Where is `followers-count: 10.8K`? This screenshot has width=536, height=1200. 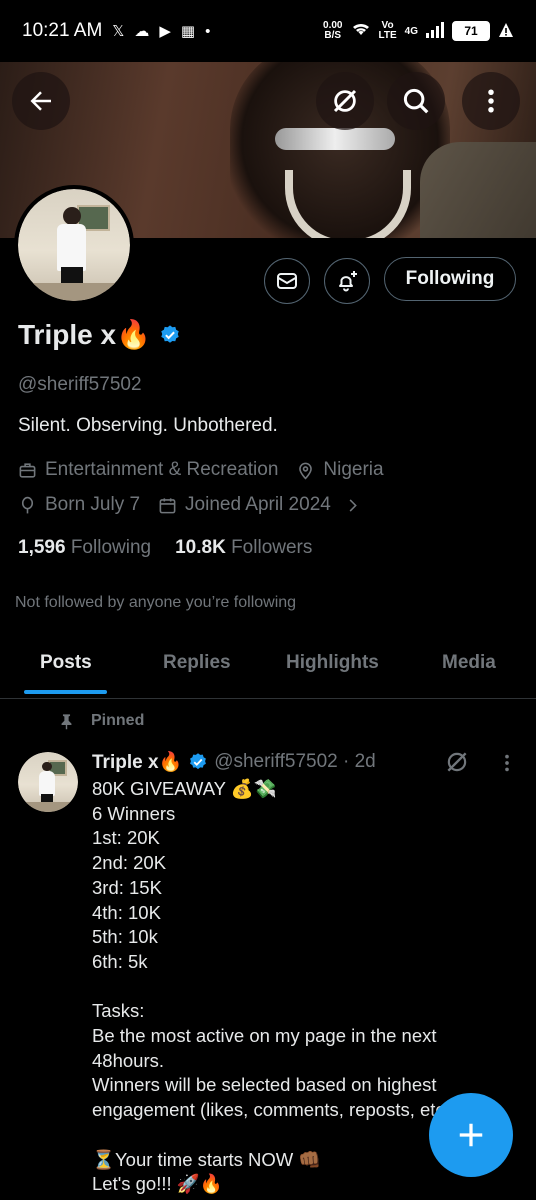 followers-count: 10.8K is located at coordinates (200, 547).